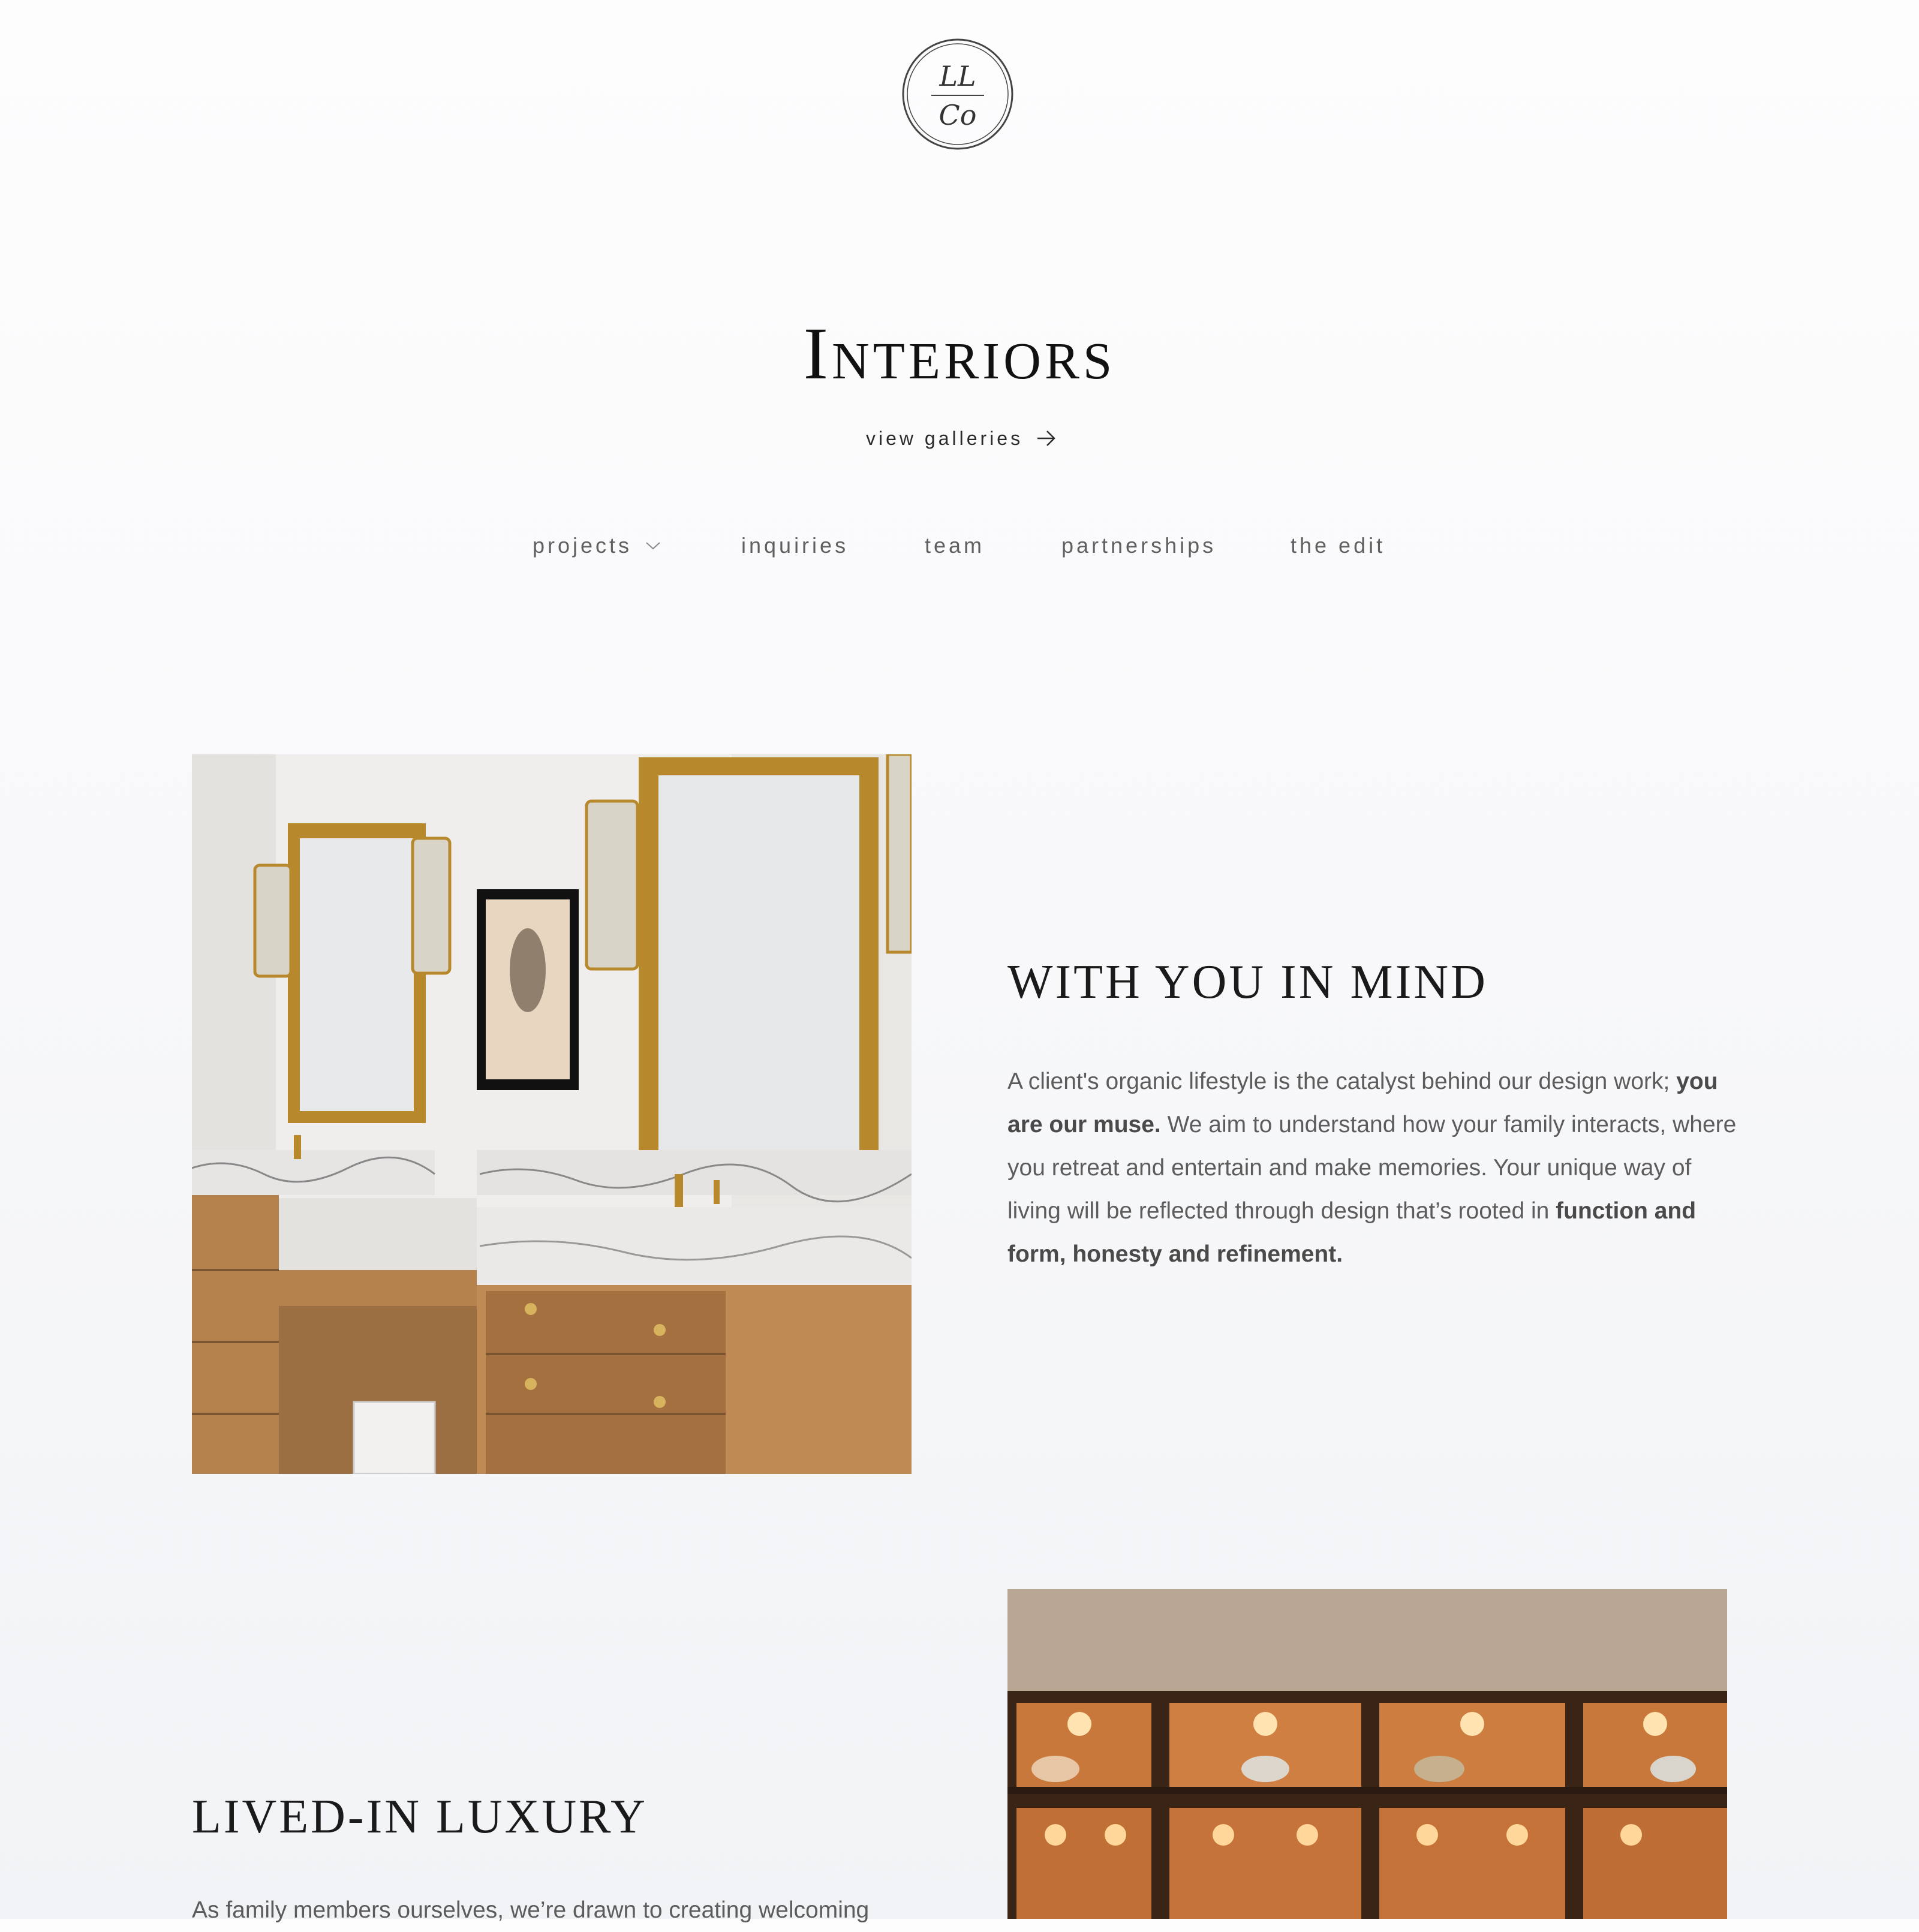  What do you see at coordinates (653, 545) in the screenshot?
I see `chevron-down-icon` at bounding box center [653, 545].